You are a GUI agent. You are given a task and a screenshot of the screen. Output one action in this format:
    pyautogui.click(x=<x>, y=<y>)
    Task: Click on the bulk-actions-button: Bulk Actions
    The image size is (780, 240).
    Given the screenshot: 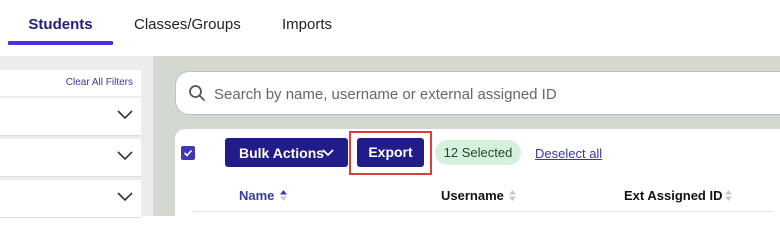 What is the action you would take?
    pyautogui.click(x=286, y=152)
    